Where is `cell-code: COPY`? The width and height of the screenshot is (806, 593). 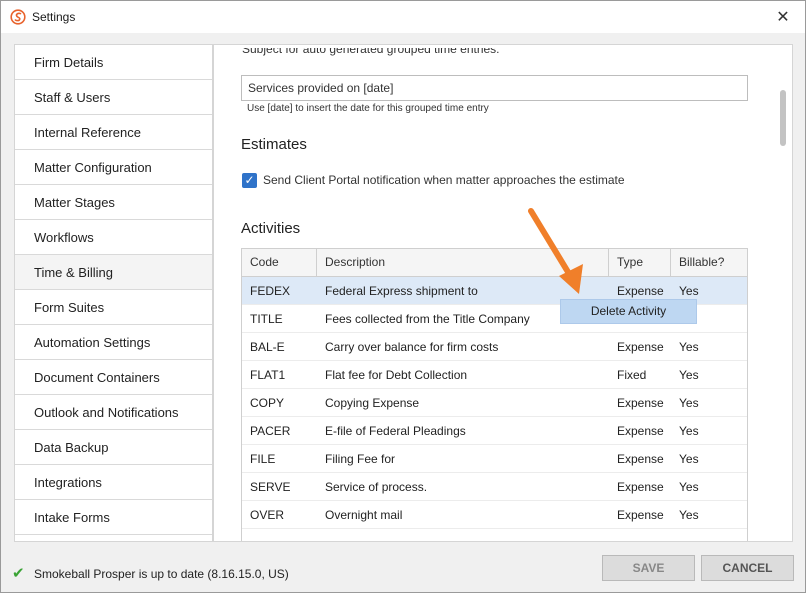 cell-code: COPY is located at coordinates (267, 403).